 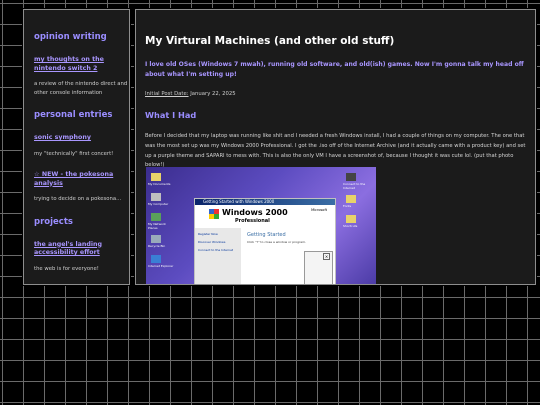 I want to click on link-switch-2-thoughts: my thoughts on the nintendo switch 2, so click(x=81, y=64).